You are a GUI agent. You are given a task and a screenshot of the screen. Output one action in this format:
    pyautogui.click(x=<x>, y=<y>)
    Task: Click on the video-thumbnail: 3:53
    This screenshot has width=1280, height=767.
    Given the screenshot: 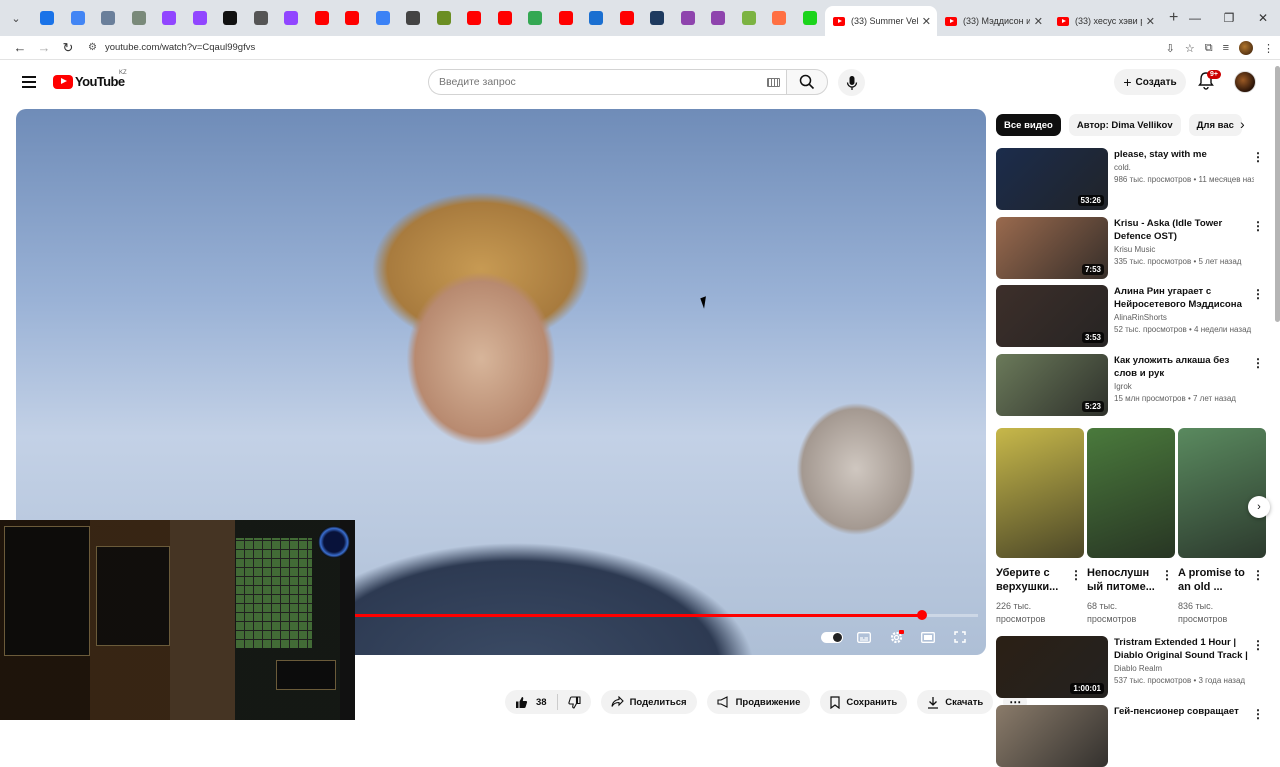 What is the action you would take?
    pyautogui.click(x=1052, y=316)
    